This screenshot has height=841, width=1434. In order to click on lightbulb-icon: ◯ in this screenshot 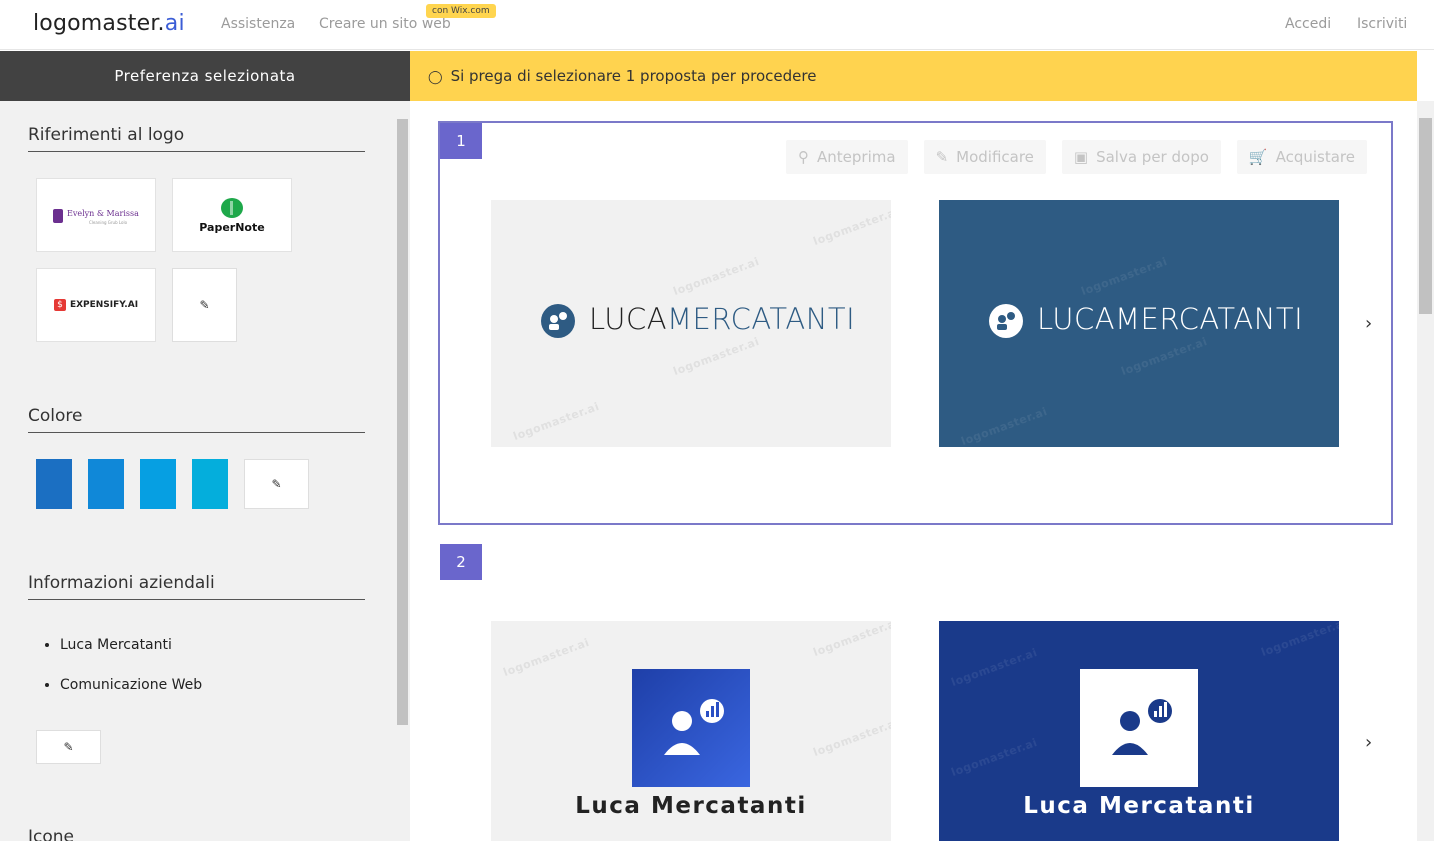, I will do `click(435, 77)`.